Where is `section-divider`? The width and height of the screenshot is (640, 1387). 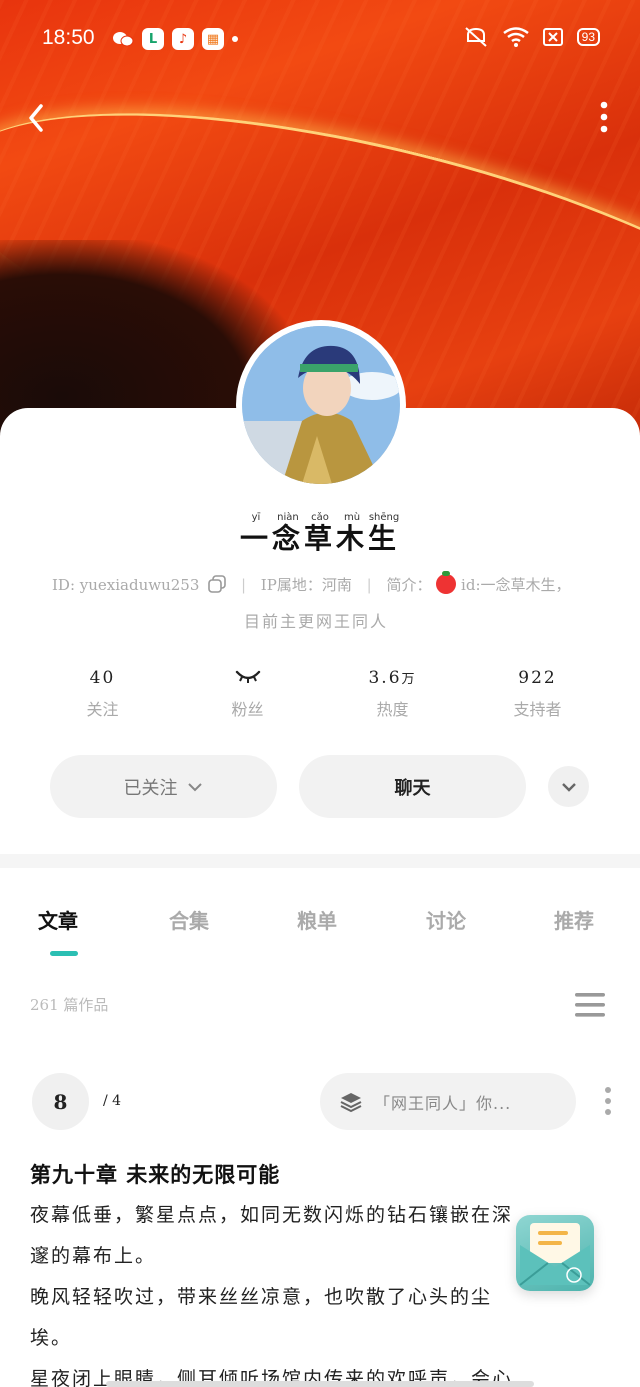
section-divider is located at coordinates (320, 861).